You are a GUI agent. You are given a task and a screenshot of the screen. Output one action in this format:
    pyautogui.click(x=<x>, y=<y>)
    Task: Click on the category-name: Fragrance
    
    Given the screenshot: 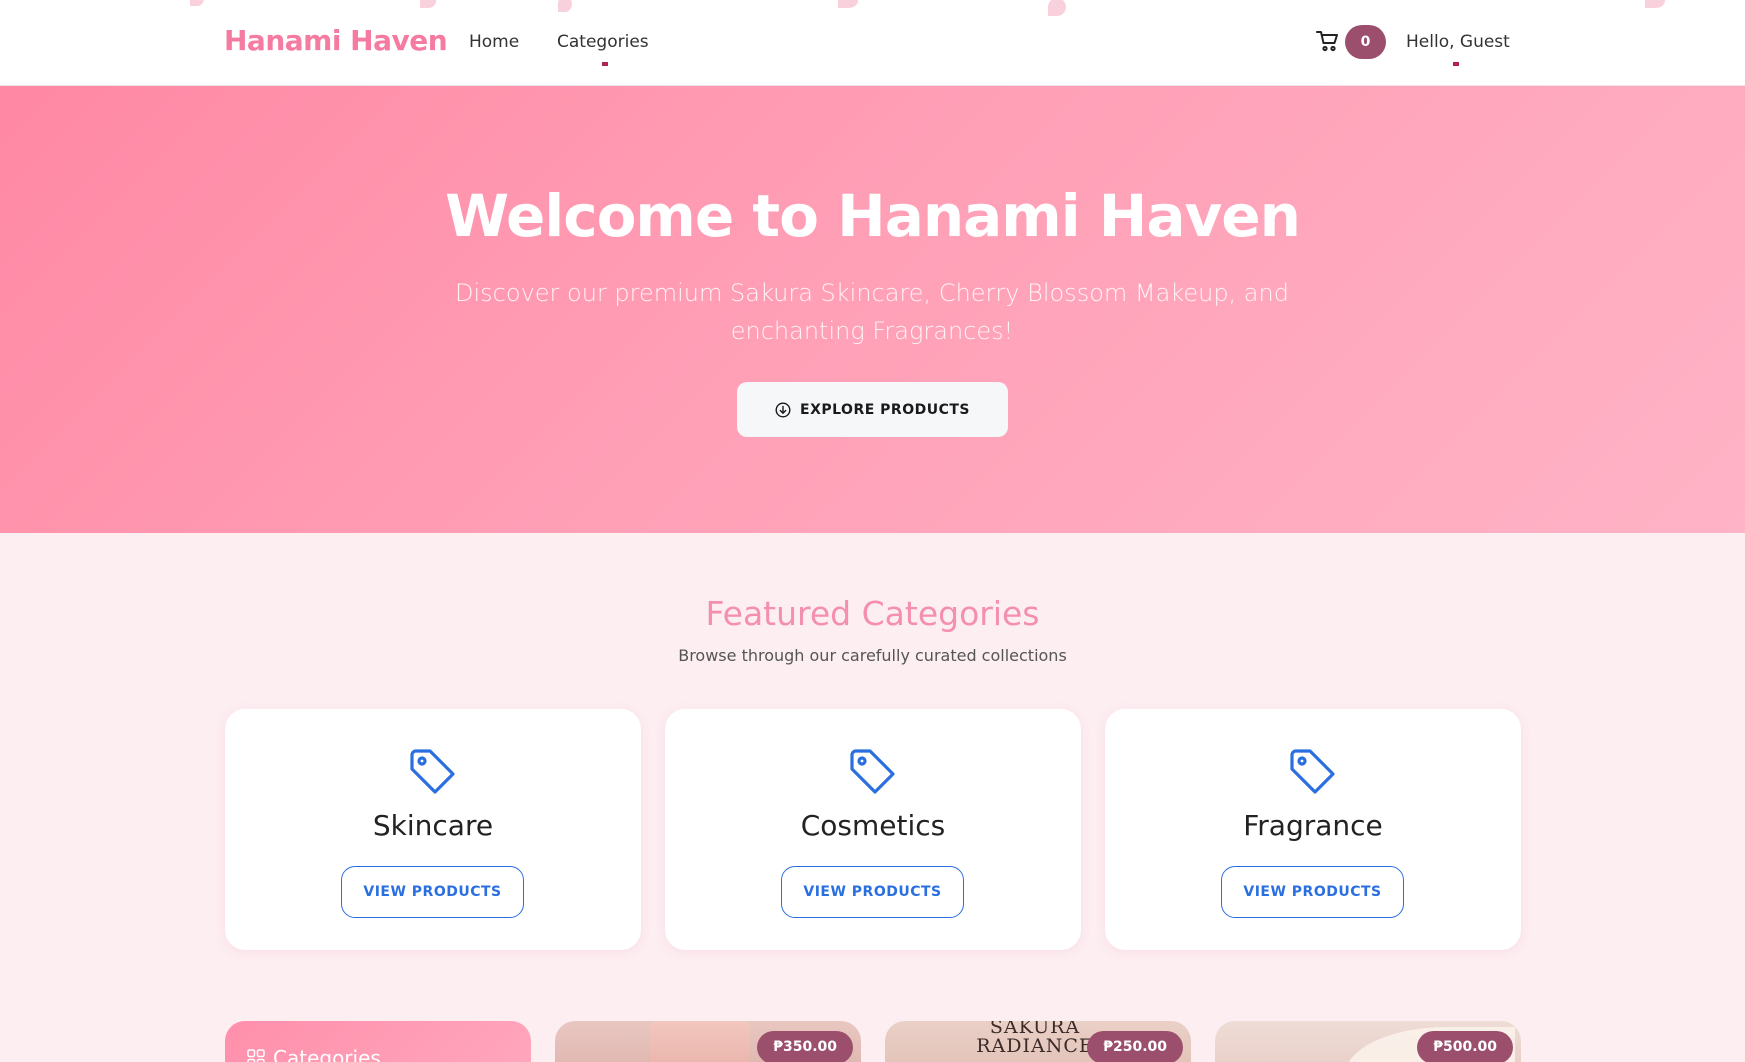 What is the action you would take?
    pyautogui.click(x=1313, y=825)
    